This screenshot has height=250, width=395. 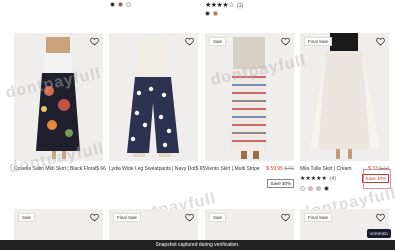 What do you see at coordinates (101, 169) in the screenshot?
I see `product-price: $ 66` at bounding box center [101, 169].